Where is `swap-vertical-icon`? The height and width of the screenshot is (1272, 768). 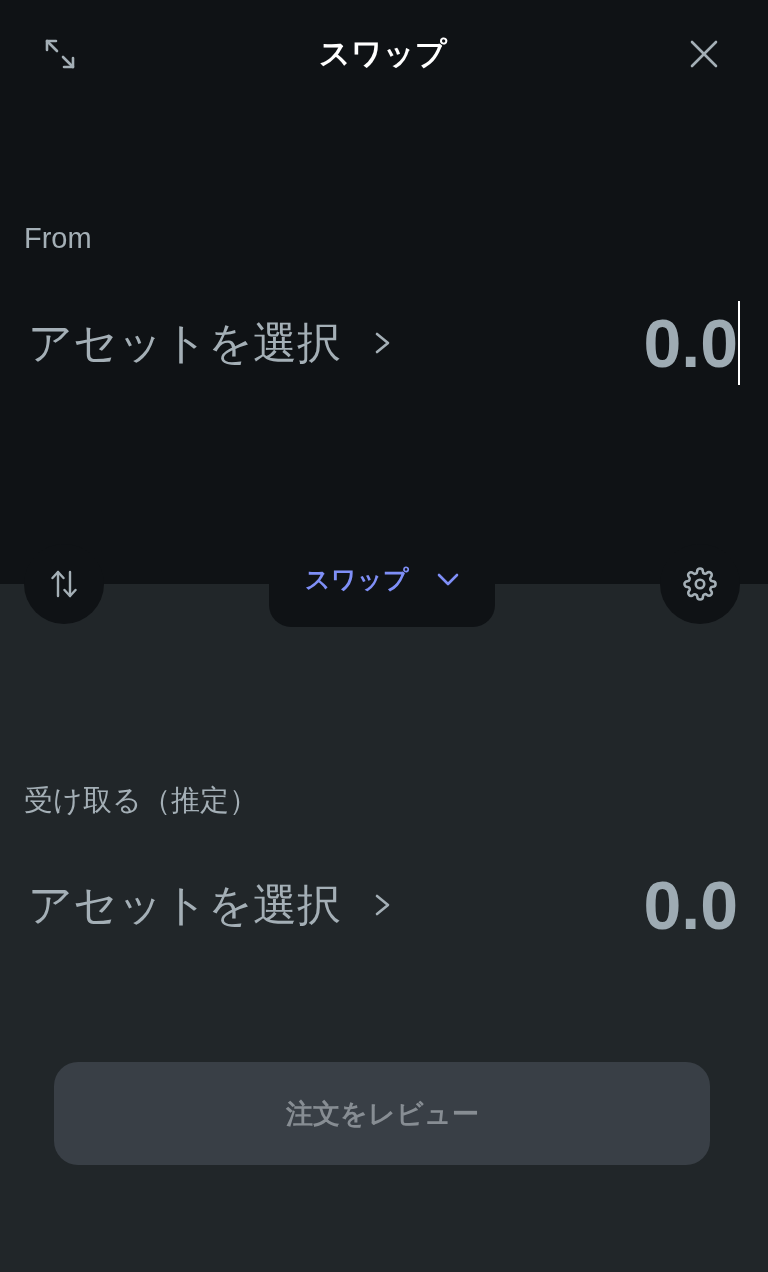 swap-vertical-icon is located at coordinates (64, 584).